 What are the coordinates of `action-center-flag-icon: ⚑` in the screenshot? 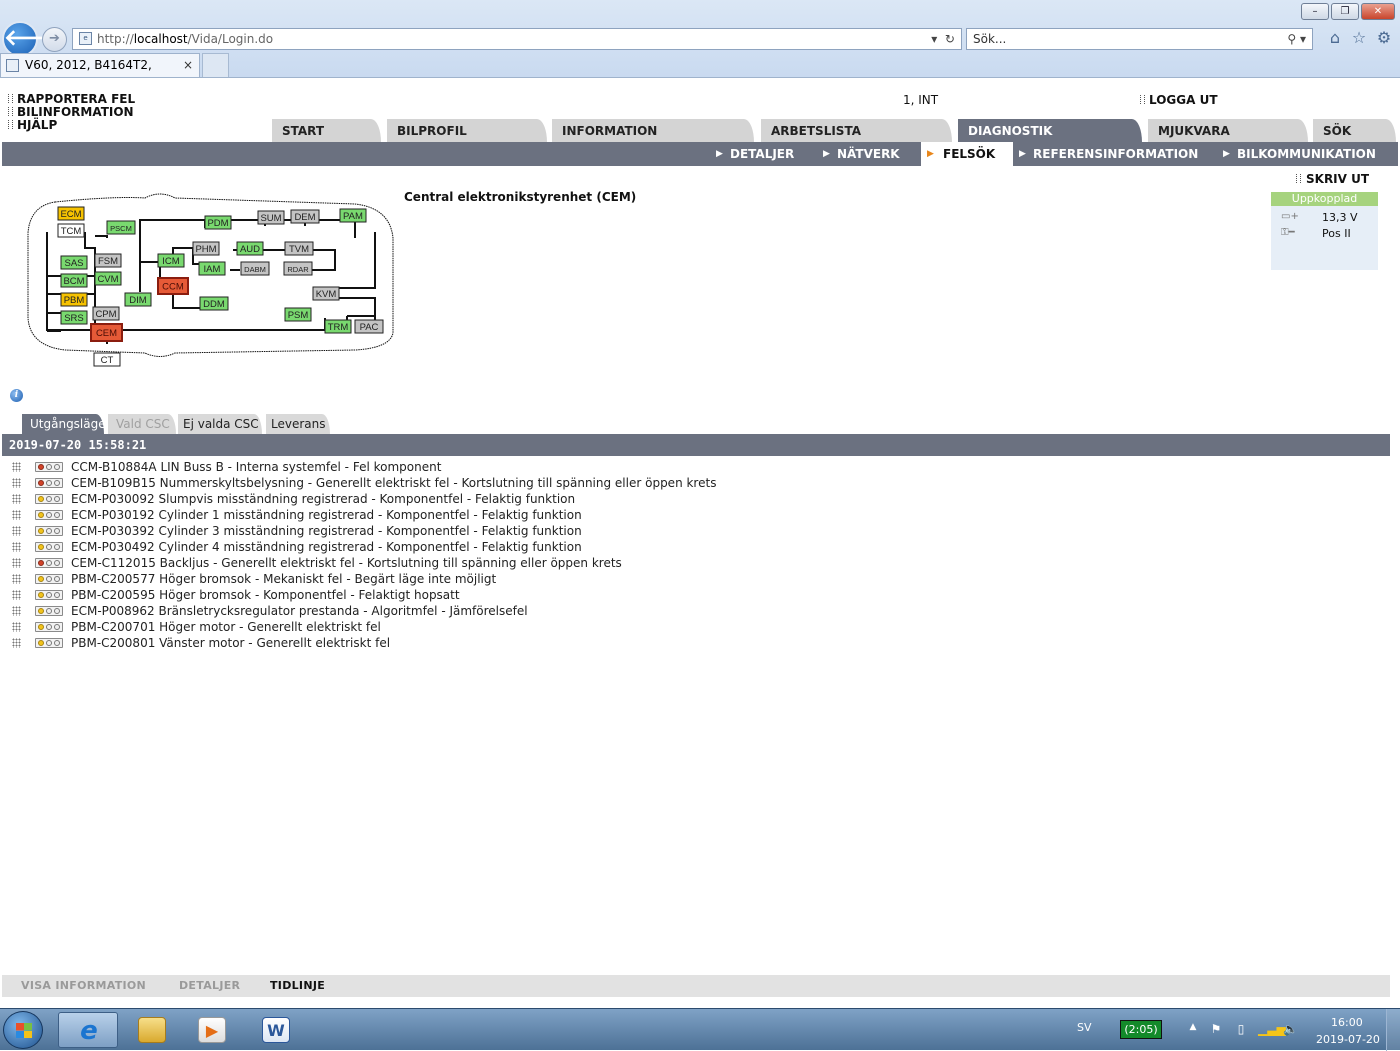 It's located at (1216, 1029).